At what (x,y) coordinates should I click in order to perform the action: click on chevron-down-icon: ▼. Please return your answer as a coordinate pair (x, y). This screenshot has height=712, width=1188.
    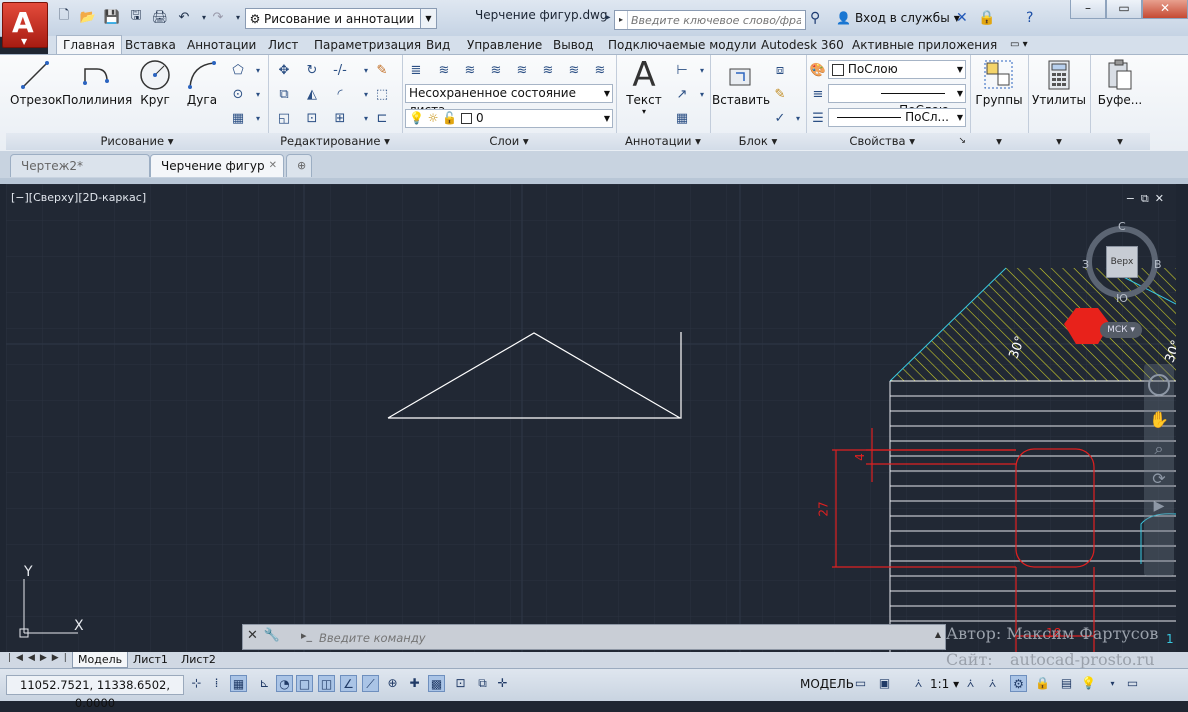
    Looking at the image, I should click on (428, 18).